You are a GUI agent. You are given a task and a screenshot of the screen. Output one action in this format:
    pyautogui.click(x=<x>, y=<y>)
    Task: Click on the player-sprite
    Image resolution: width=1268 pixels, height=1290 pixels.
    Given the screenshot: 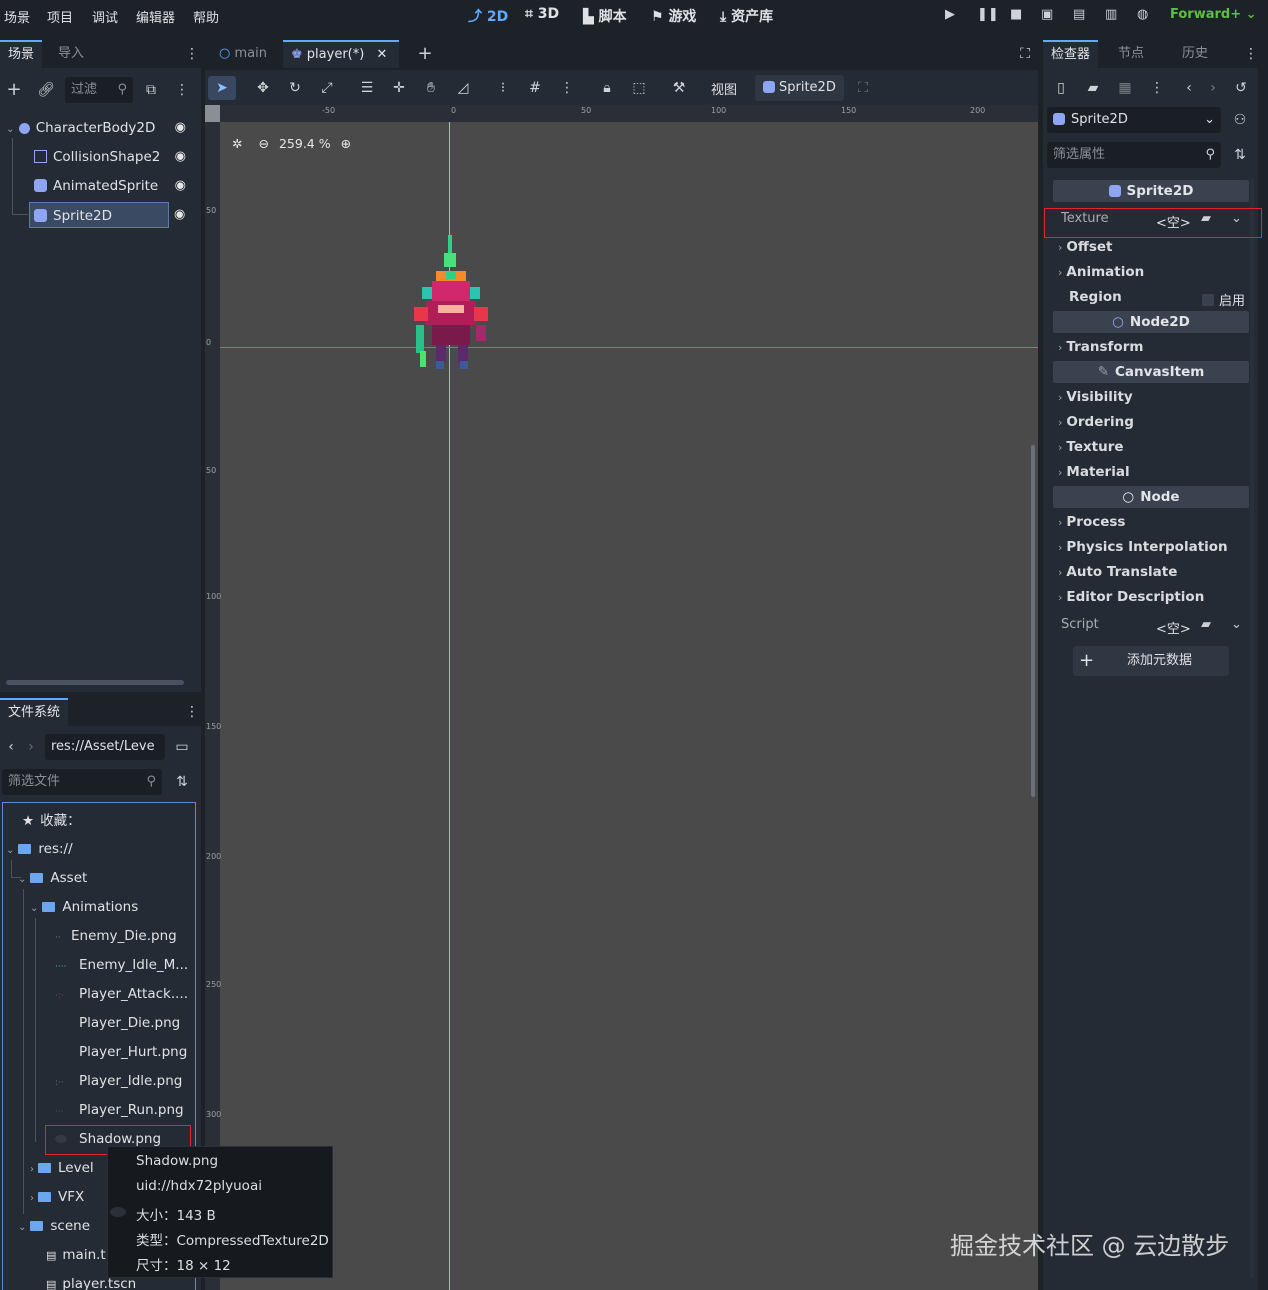 What is the action you would take?
    pyautogui.click(x=451, y=321)
    